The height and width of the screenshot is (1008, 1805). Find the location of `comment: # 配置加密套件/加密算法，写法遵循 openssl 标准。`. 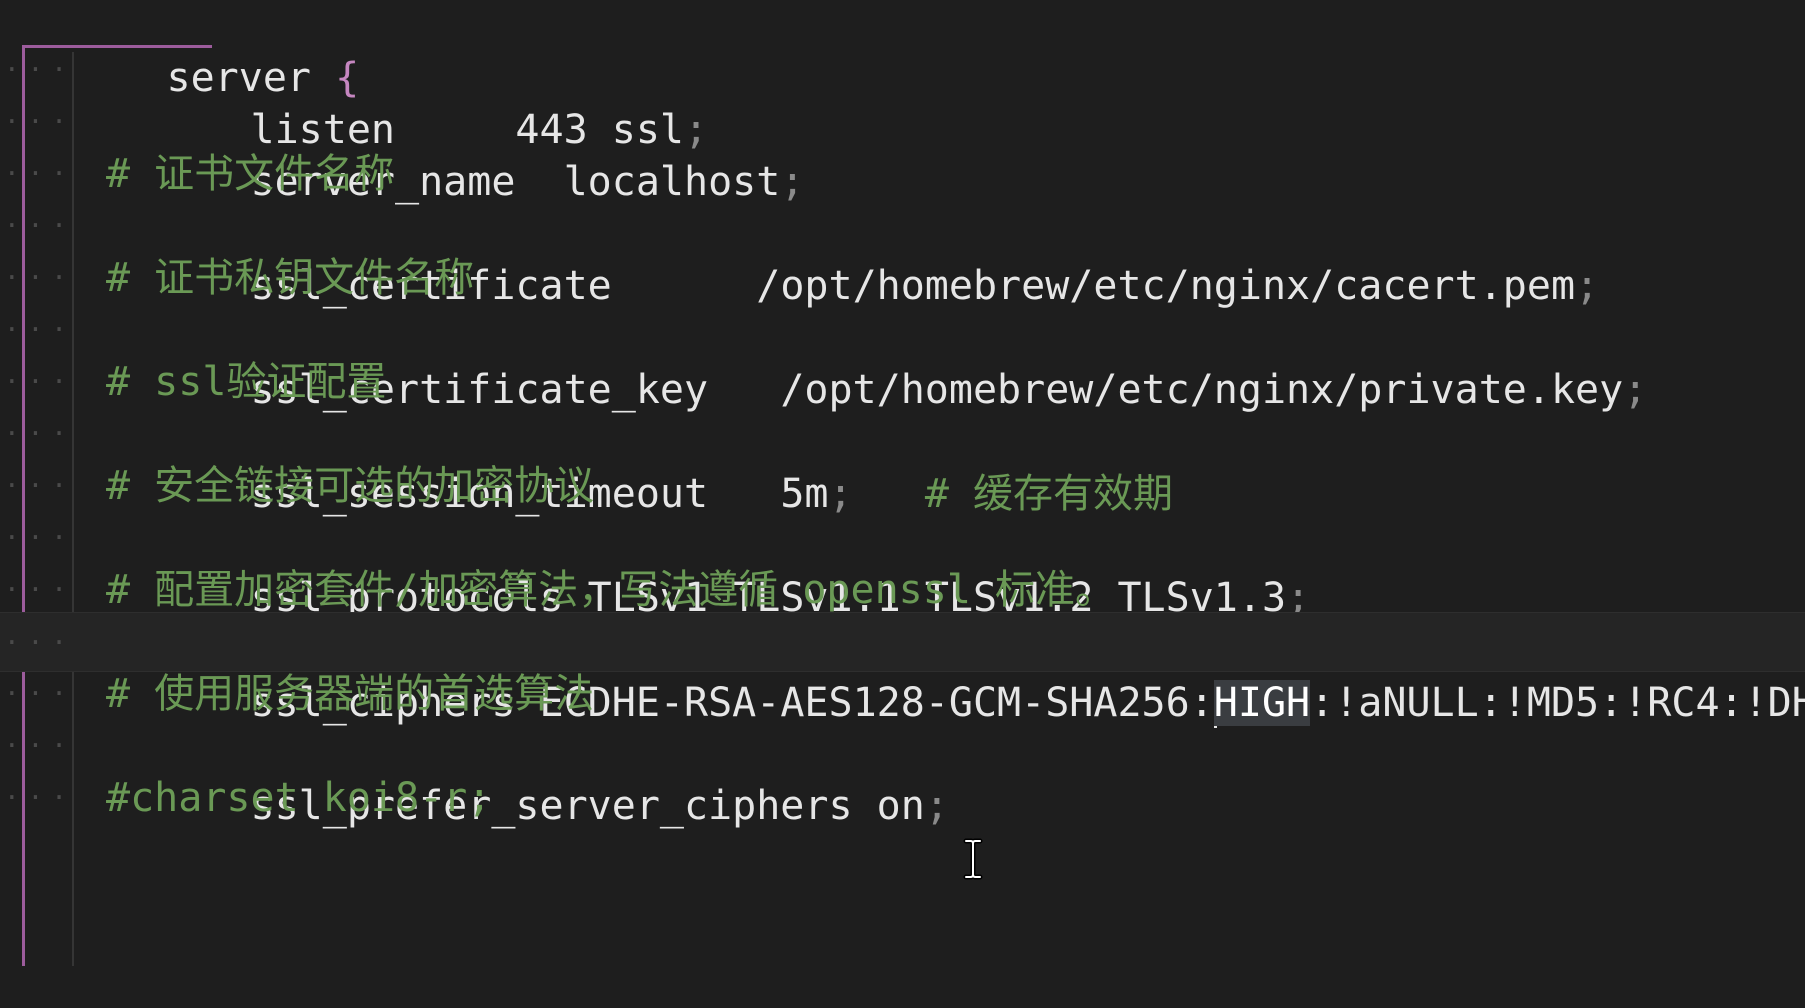

comment: # 配置加密套件/加密算法，写法遵循 openssl 标准。 is located at coordinates (610, 590).